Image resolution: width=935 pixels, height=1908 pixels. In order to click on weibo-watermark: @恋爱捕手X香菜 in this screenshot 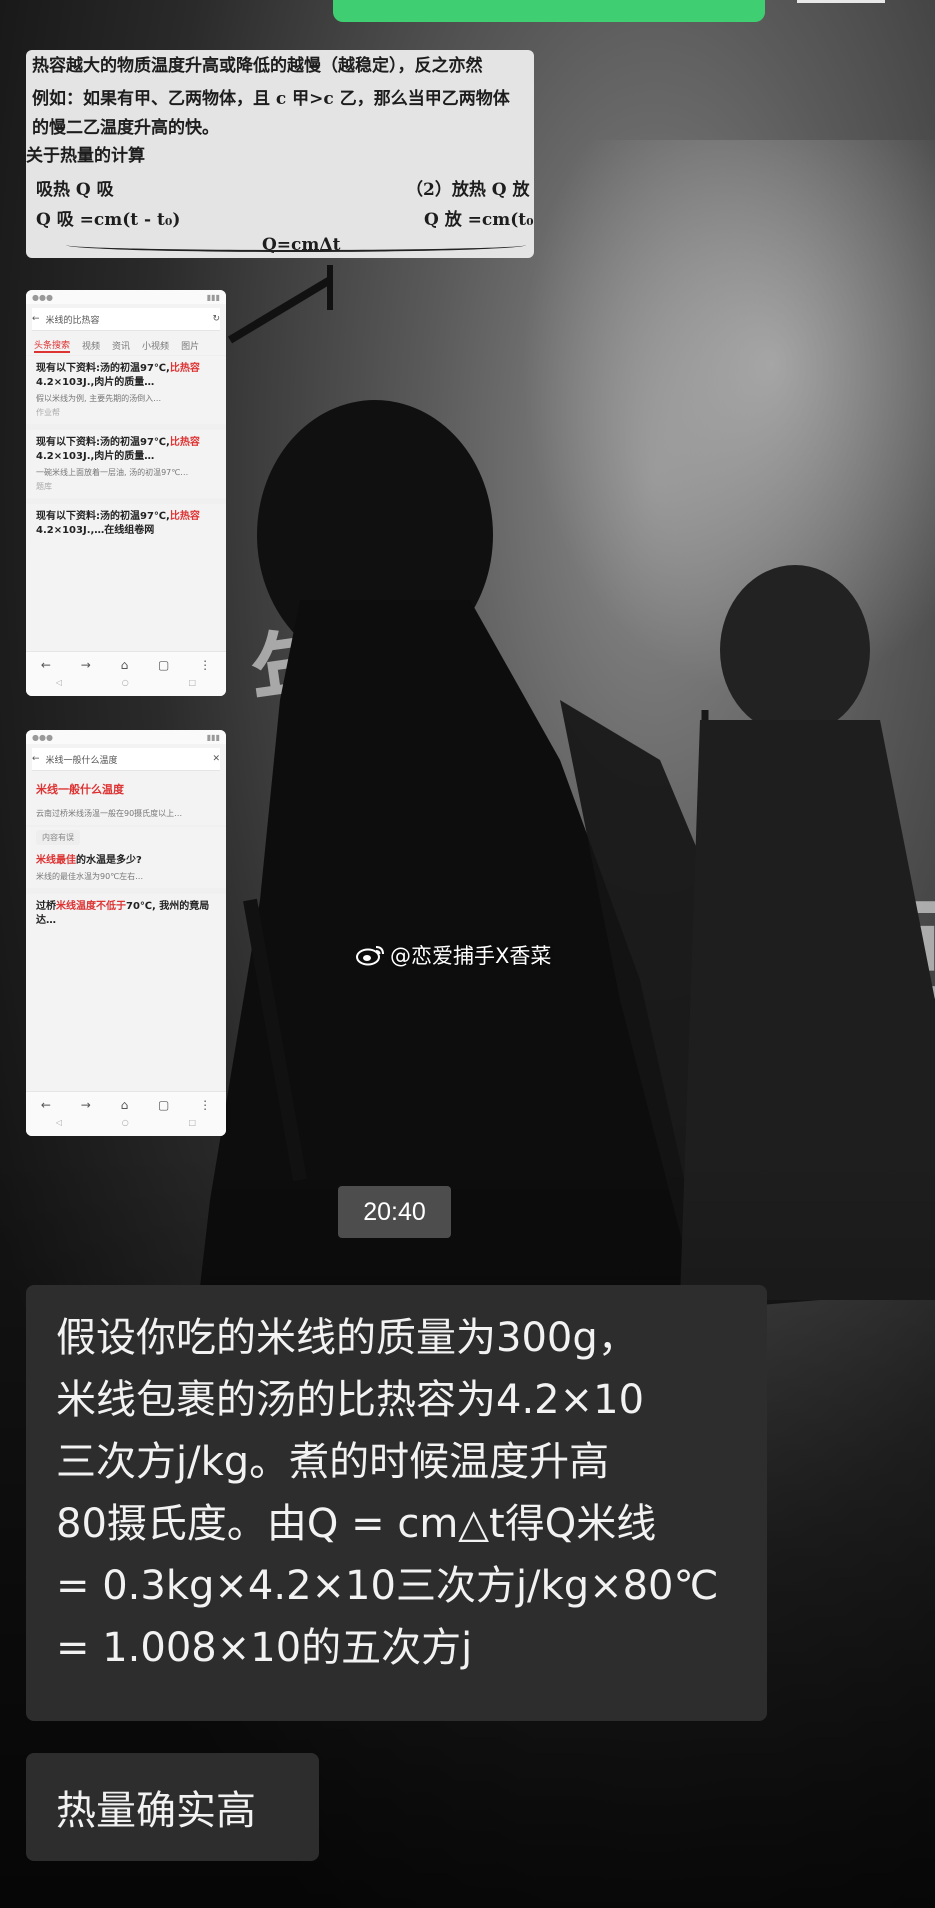, I will do `click(453, 955)`.